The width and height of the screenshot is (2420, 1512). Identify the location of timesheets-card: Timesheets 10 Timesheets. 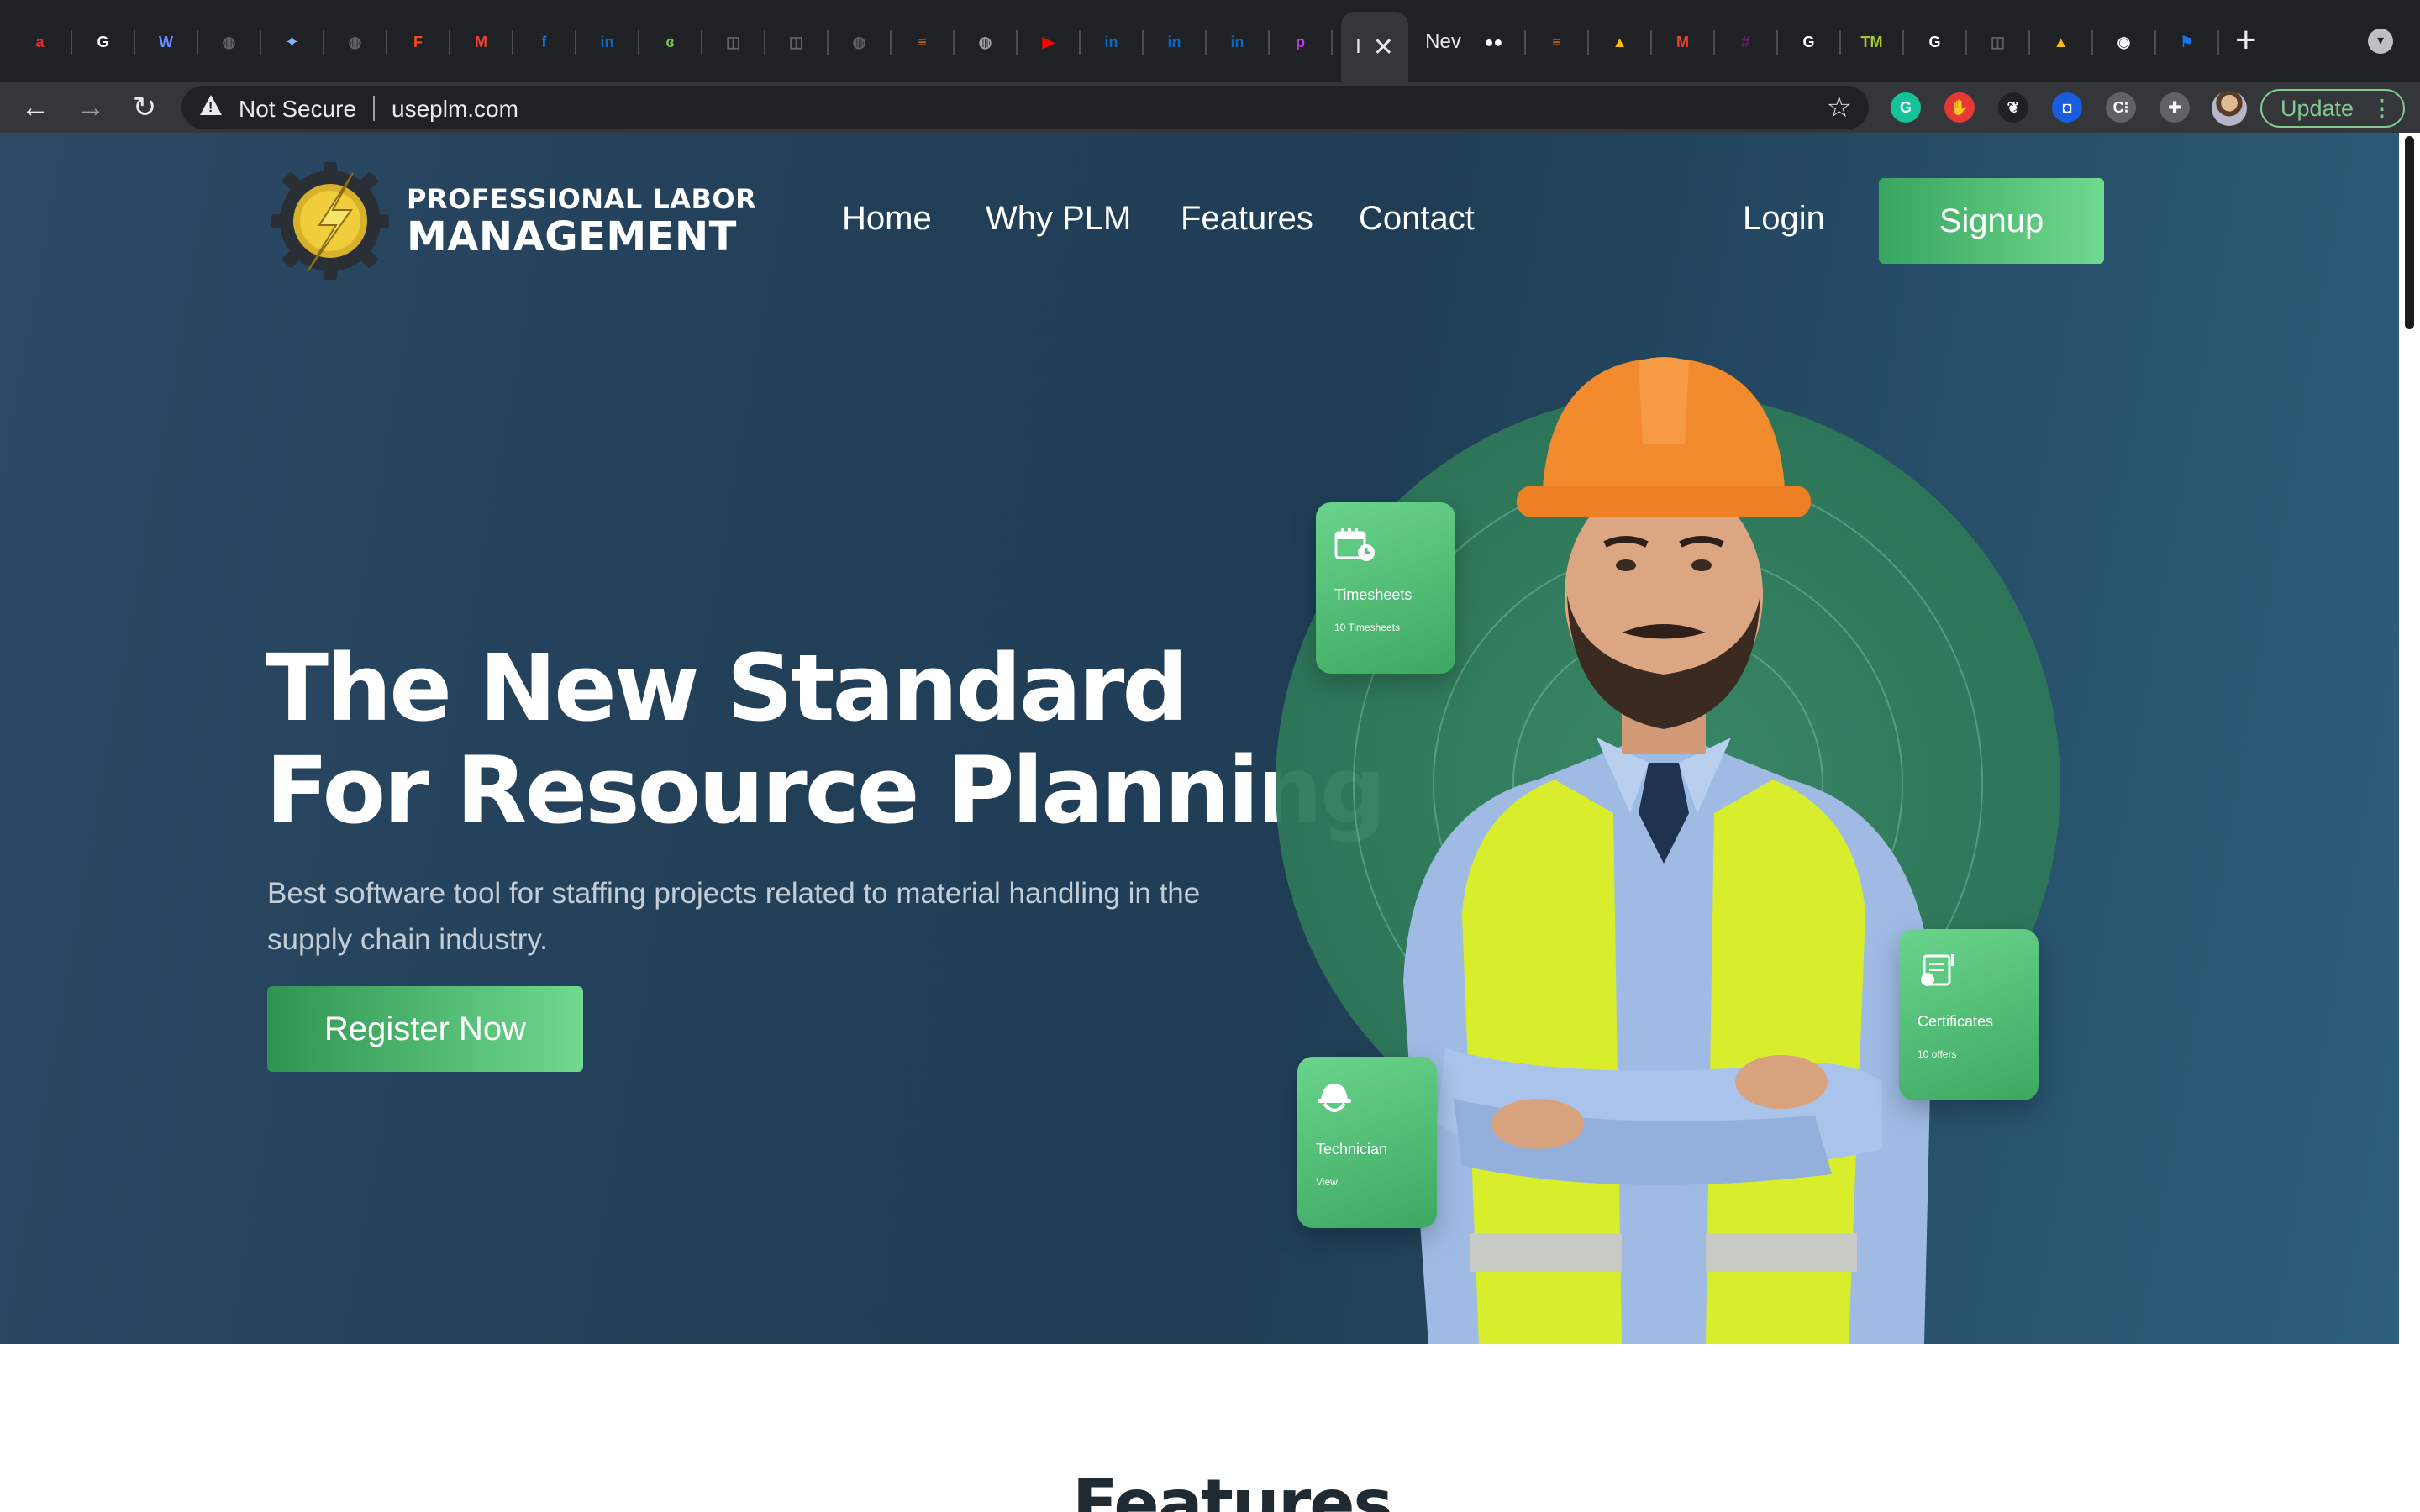
(1385, 588).